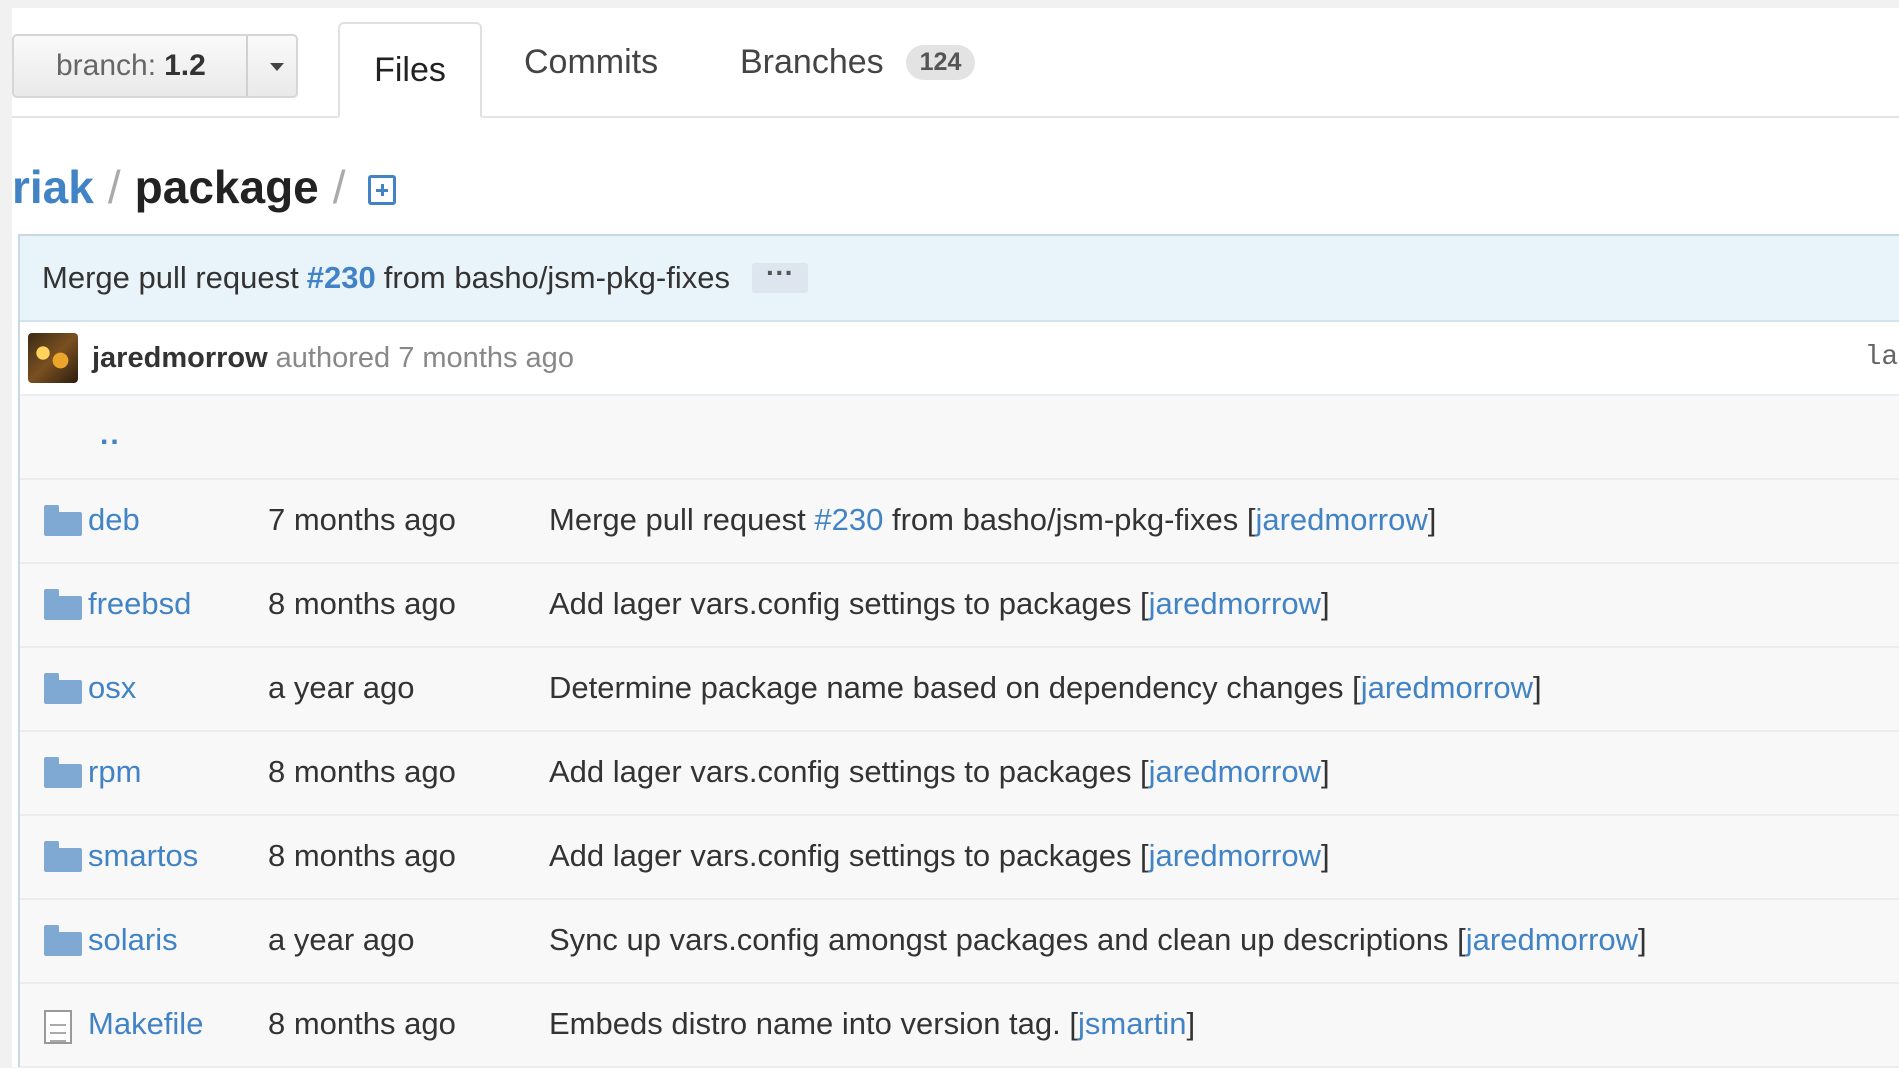 The height and width of the screenshot is (1068, 1899). What do you see at coordinates (131, 65) in the screenshot?
I see `branch-label: branch: 1.2` at bounding box center [131, 65].